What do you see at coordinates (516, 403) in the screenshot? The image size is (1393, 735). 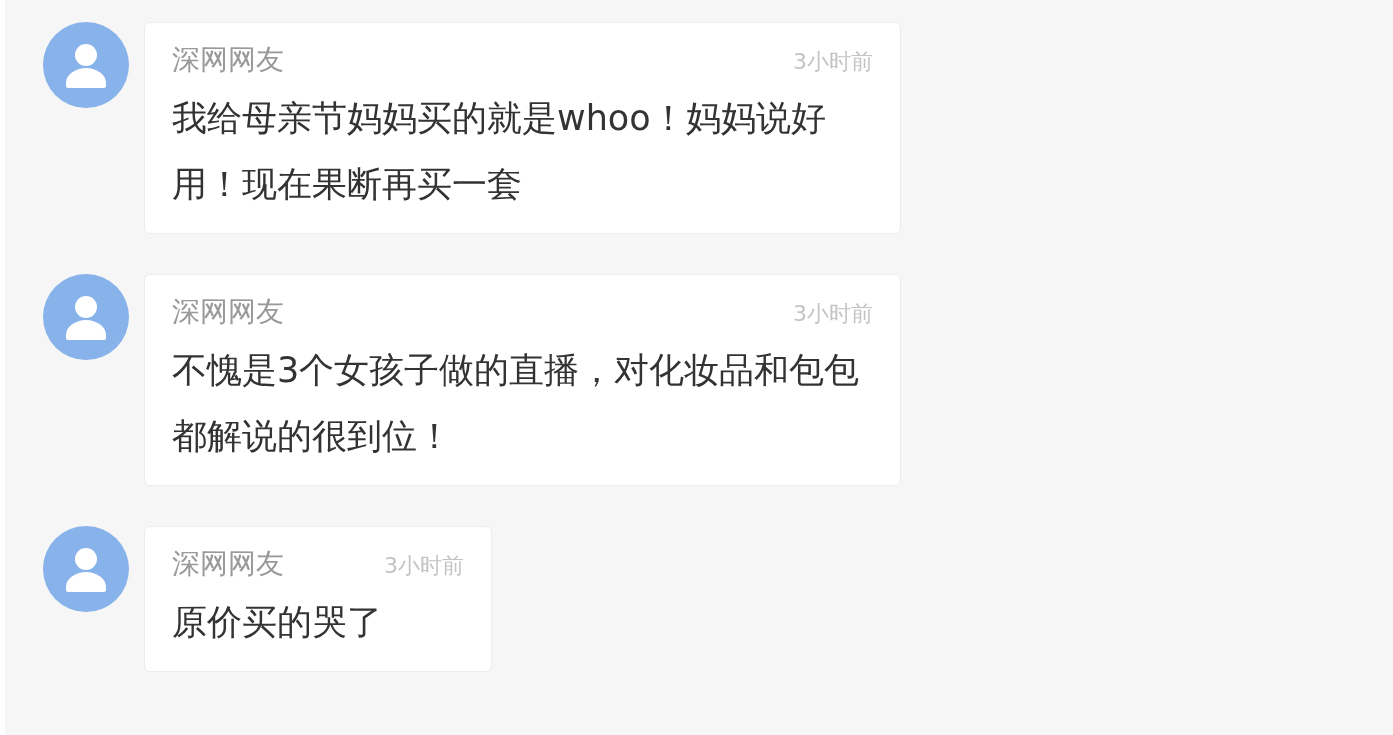 I see `comment-text: 不愧是3个女孩子做的直播，对化妆品和包包都解说的很到位！` at bounding box center [516, 403].